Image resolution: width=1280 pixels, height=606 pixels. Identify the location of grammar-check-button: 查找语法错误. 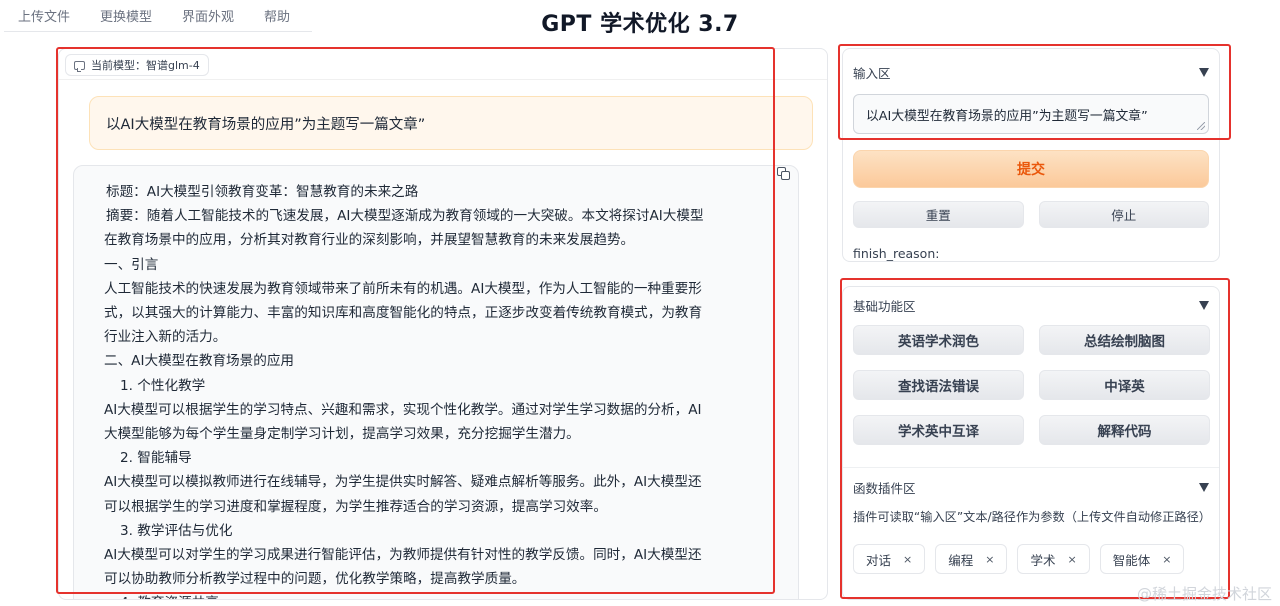
(938, 385).